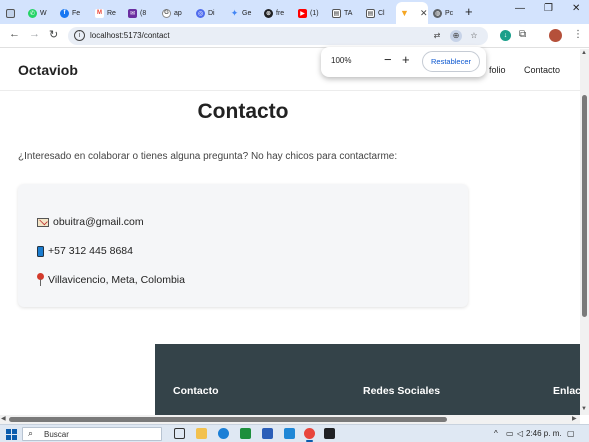  Describe the element at coordinates (268, 13) in the screenshot. I see `openai-icon: ⊛` at that location.